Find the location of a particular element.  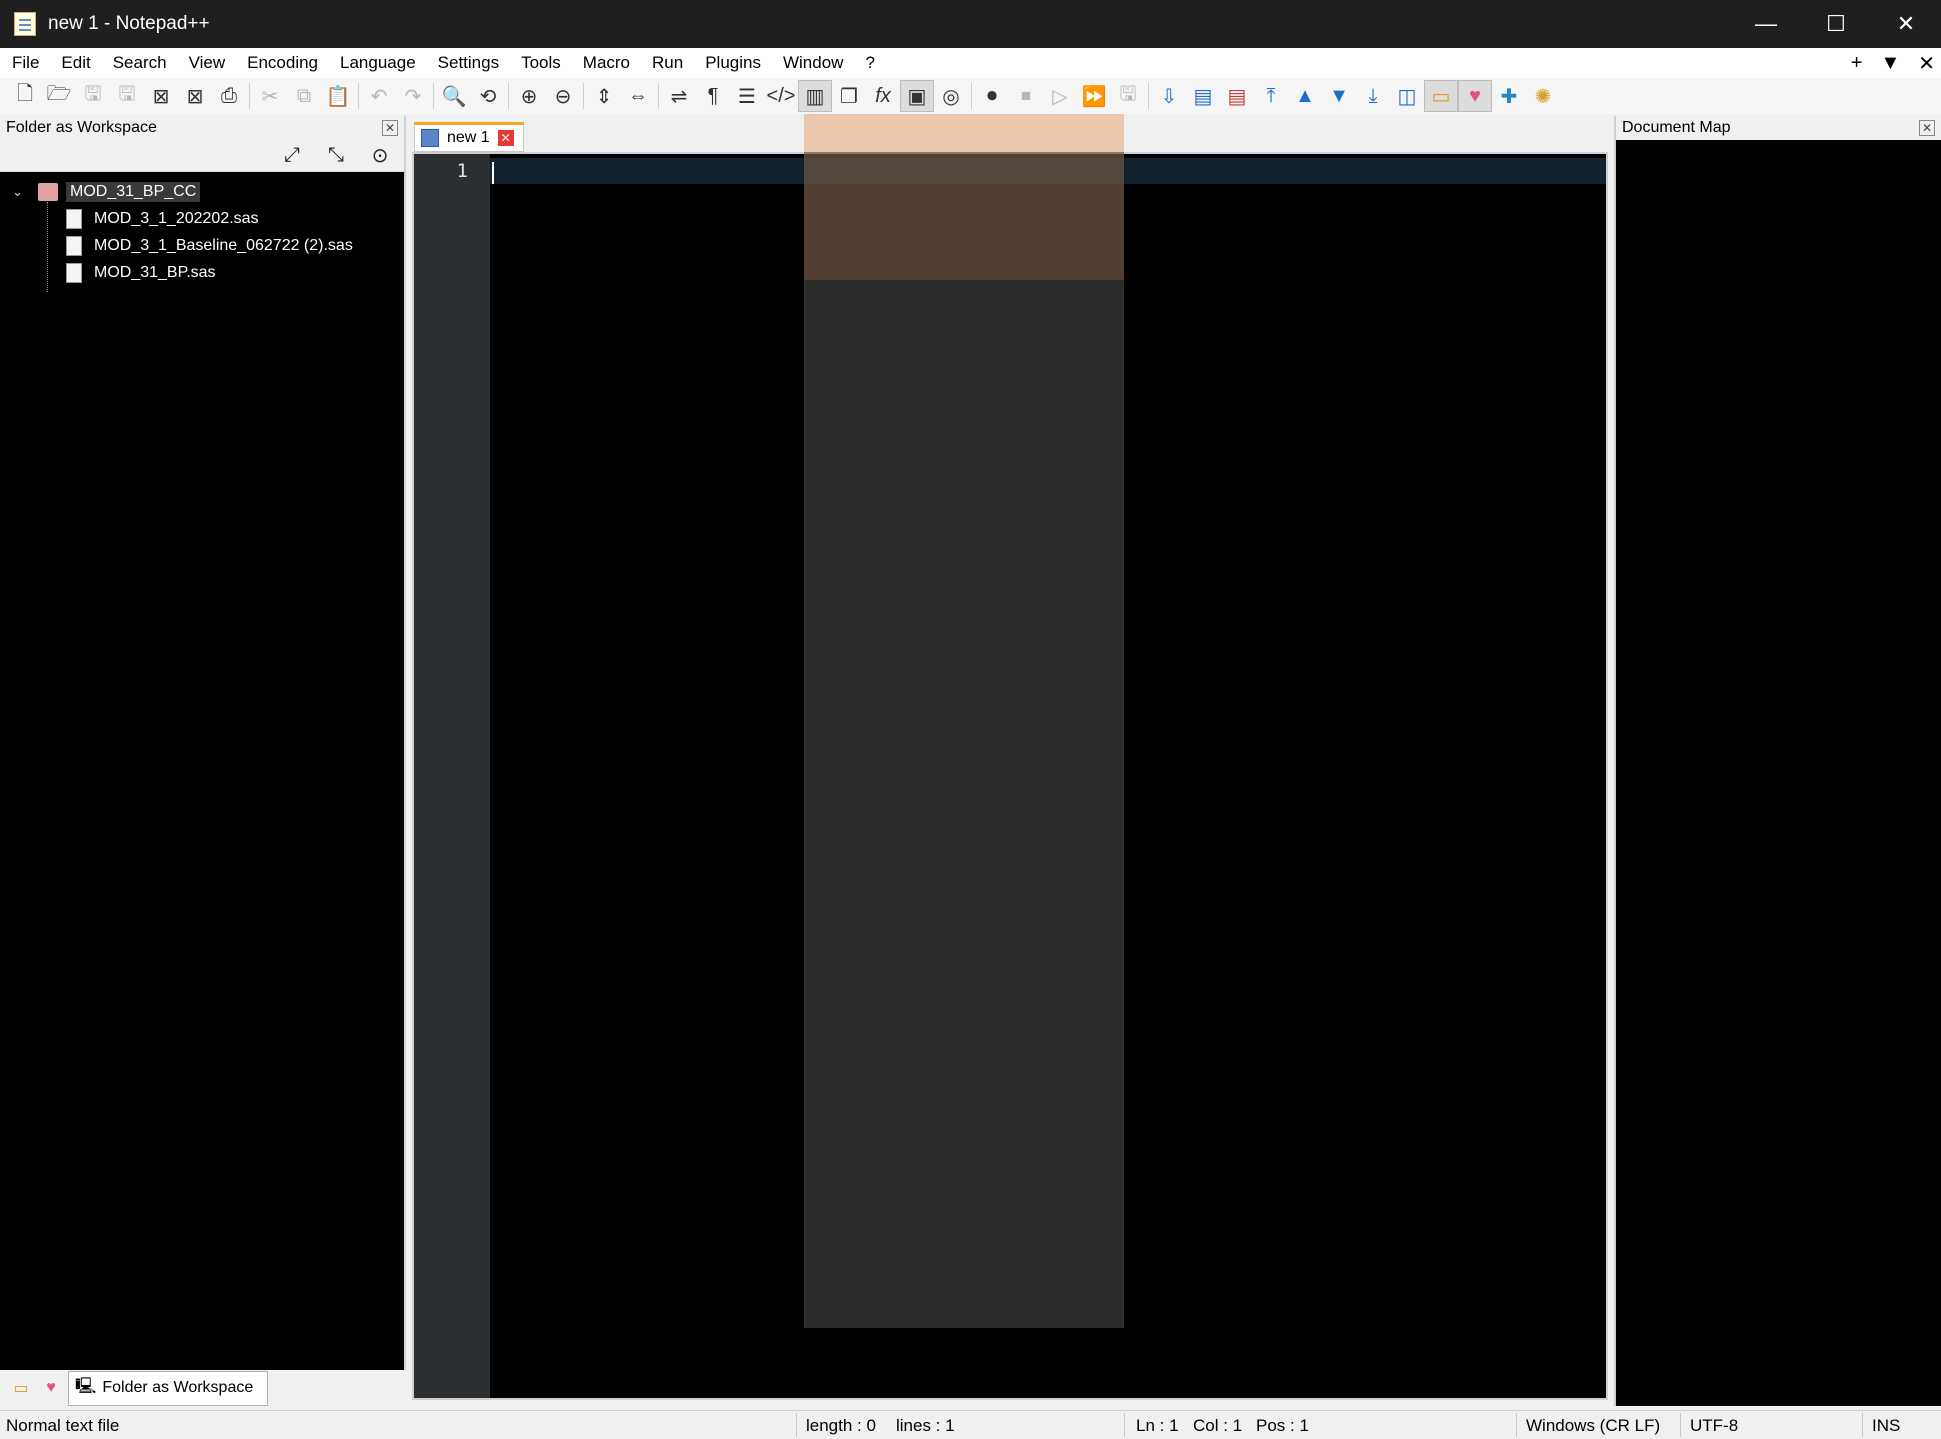

next-diff-icon: ▼ is located at coordinates (1339, 96).